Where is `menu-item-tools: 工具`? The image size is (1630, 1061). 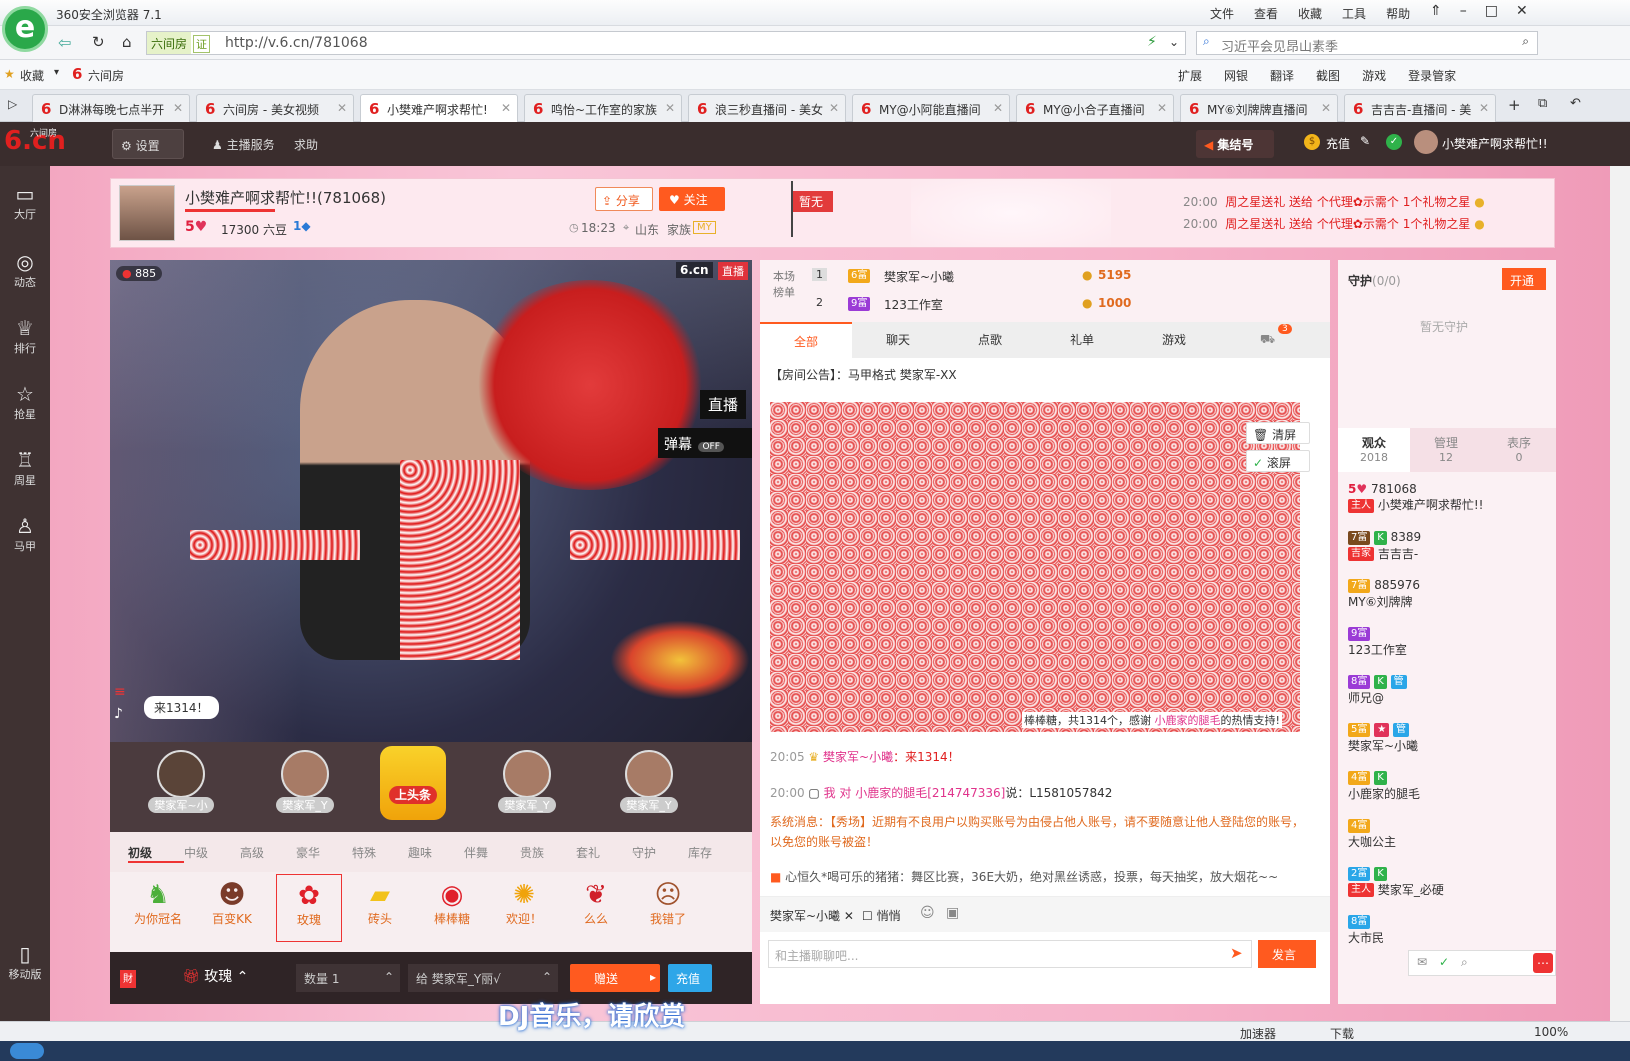 menu-item-tools: 工具 is located at coordinates (1354, 13).